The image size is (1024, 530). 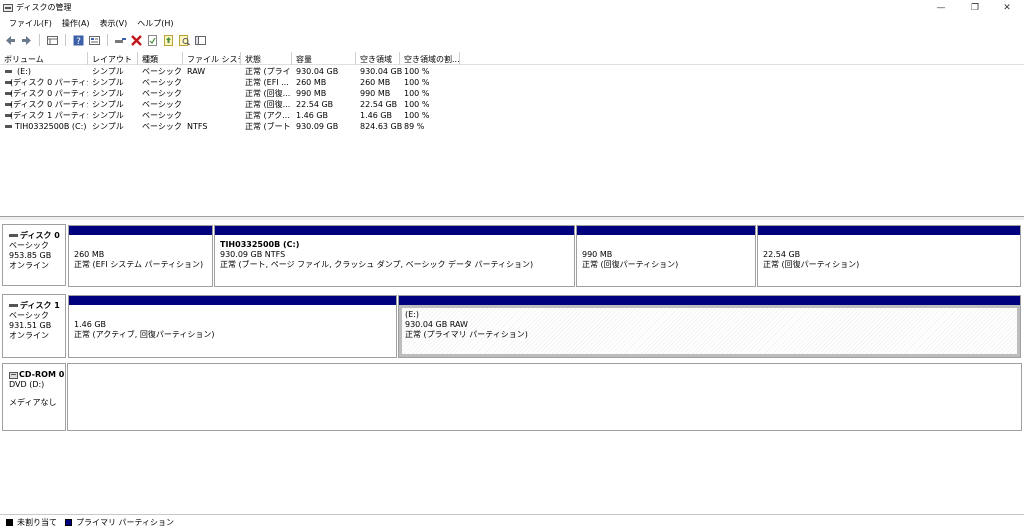 I want to click on menu-help: ヘルプ(H), so click(x=155, y=23).